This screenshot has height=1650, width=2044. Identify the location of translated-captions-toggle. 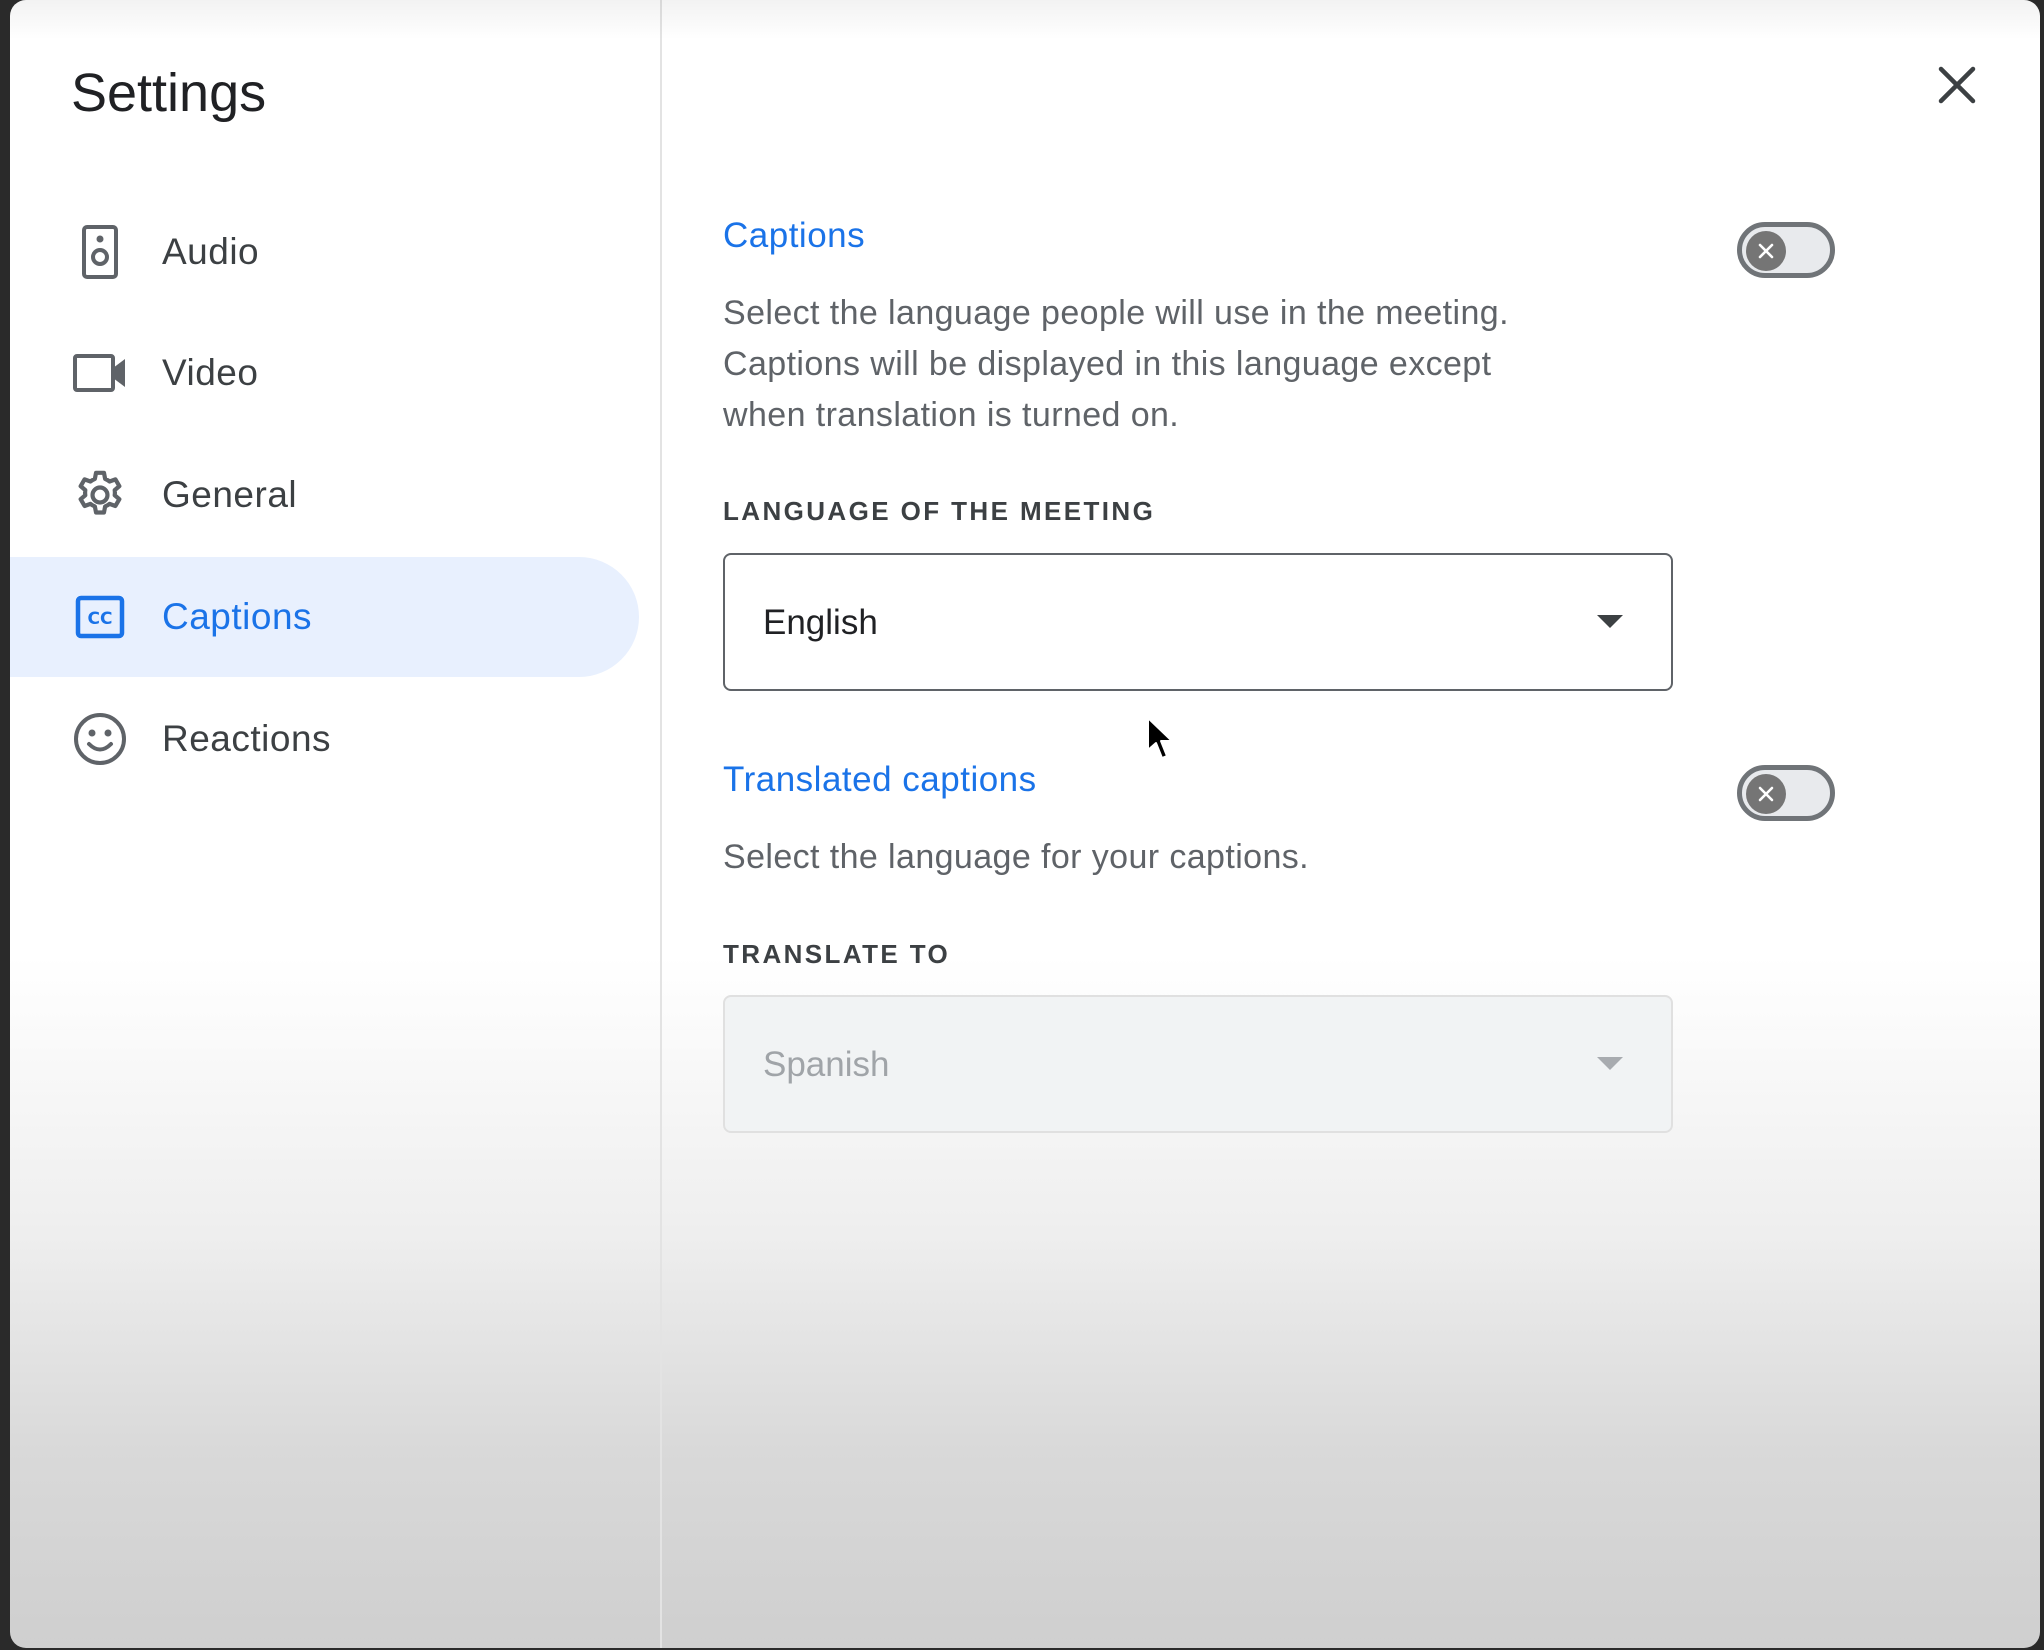
(1786, 793).